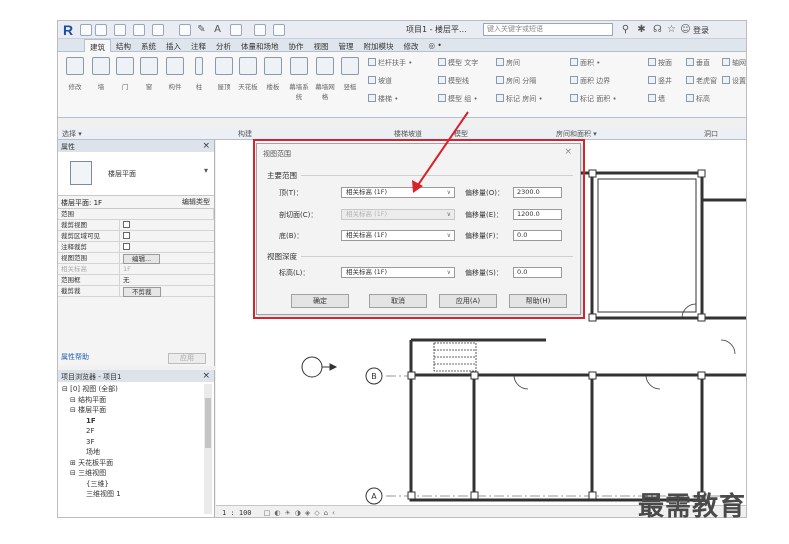 The image size is (789, 544). I want to click on property-row: 截剪裁 不剪裁, so click(136, 291).